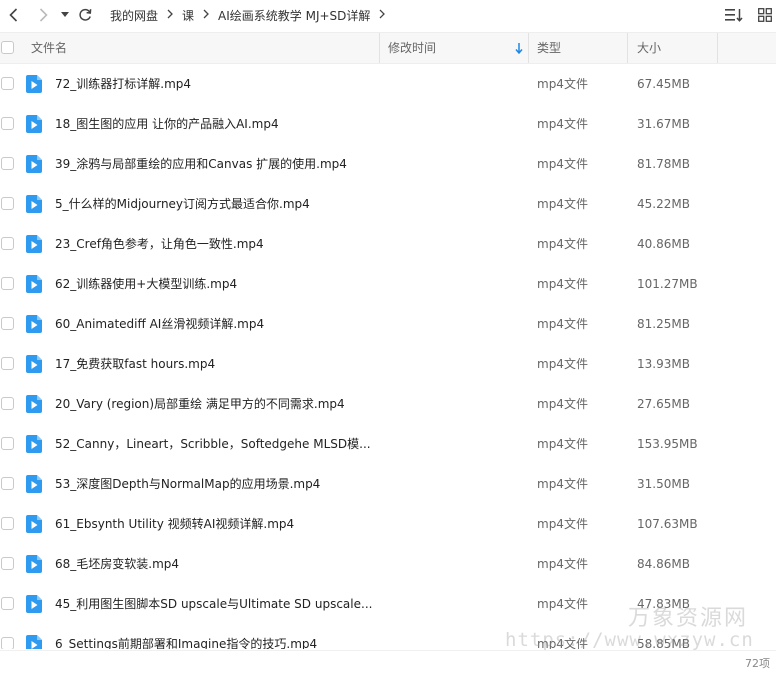  Describe the element at coordinates (186, 636) in the screenshot. I see `file-name: 6_Settings前期部署和Imagine指令的技巧.mp4` at that location.